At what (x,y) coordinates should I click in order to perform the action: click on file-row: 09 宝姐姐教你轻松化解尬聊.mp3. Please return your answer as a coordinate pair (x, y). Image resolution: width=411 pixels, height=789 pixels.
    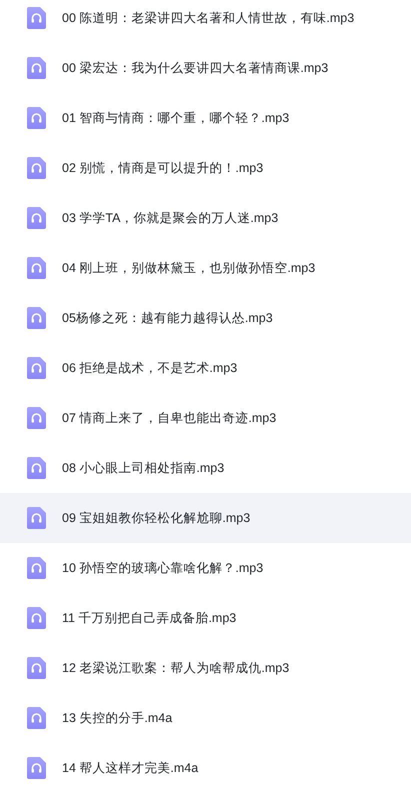
    Looking at the image, I should click on (205, 518).